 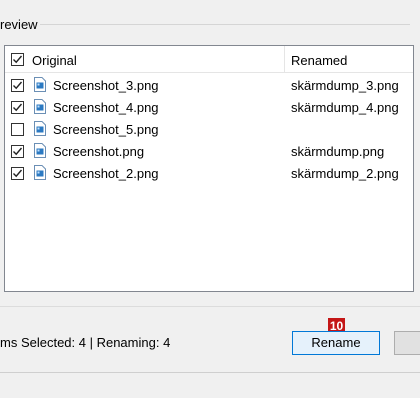 I want to click on column-separator, so click(x=284, y=59).